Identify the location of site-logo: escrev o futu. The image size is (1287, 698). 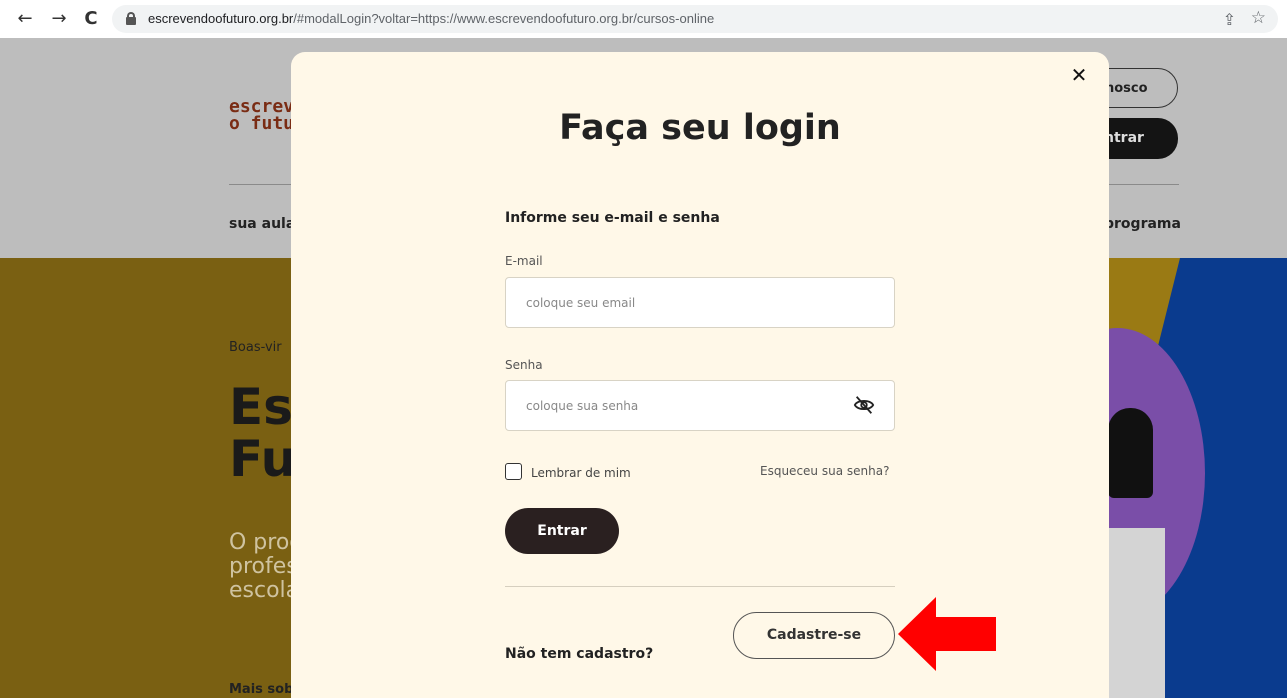
(262, 116).